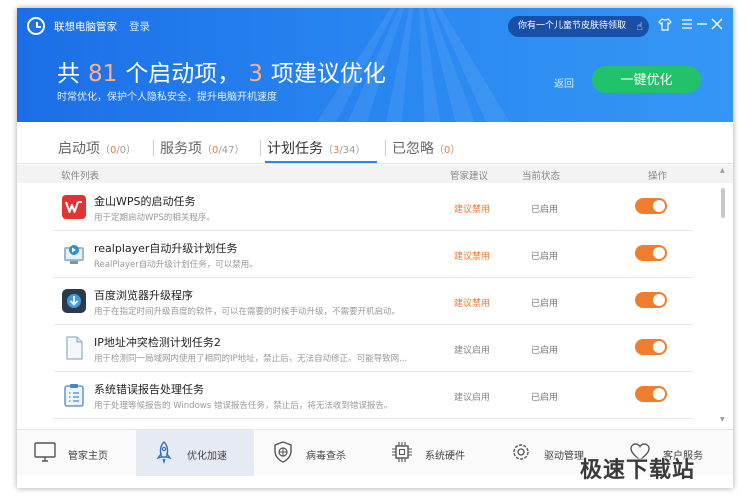 The width and height of the screenshot is (750, 501). What do you see at coordinates (722, 170) in the screenshot?
I see `scroll-up-arrow-icon: ▲` at bounding box center [722, 170].